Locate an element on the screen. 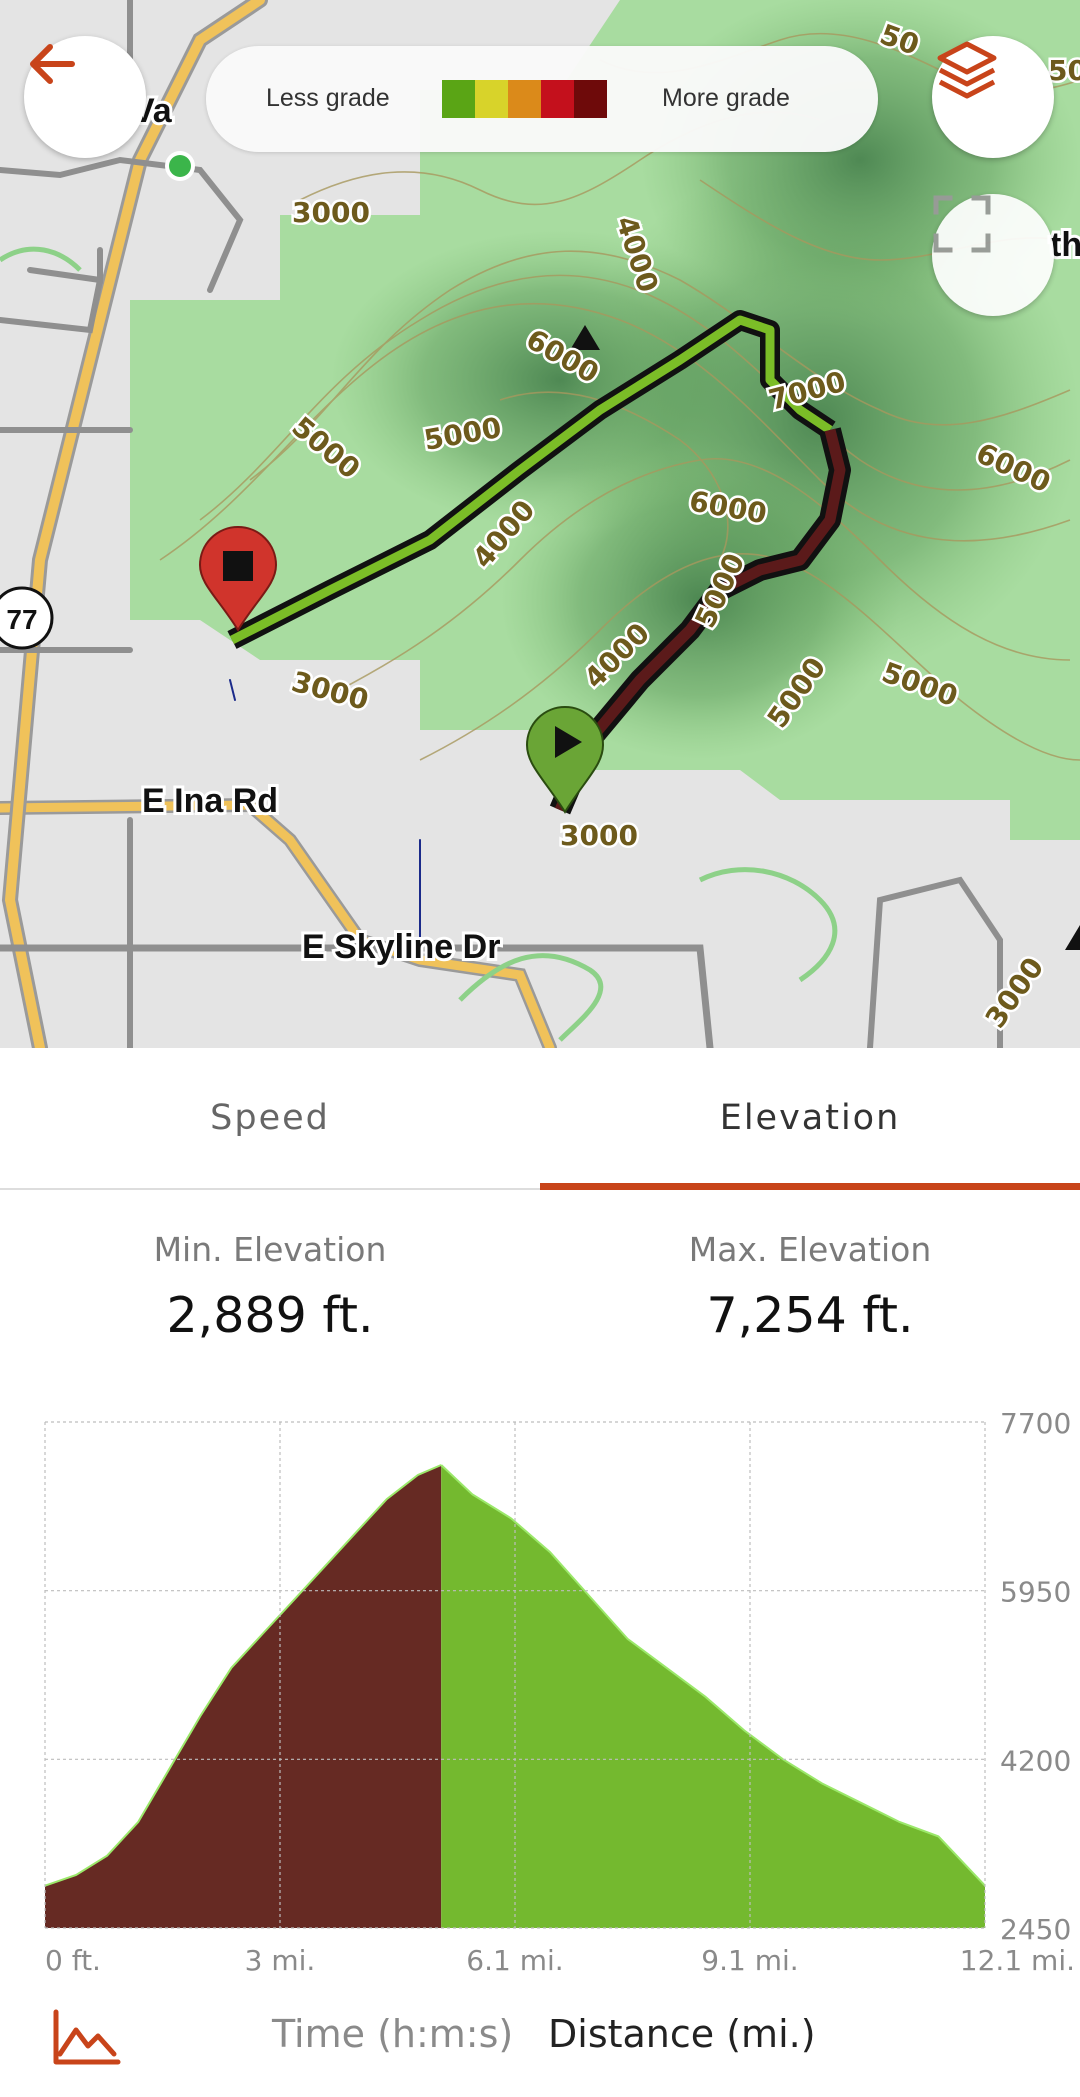  fullscreen-icon is located at coordinates (962, 224).